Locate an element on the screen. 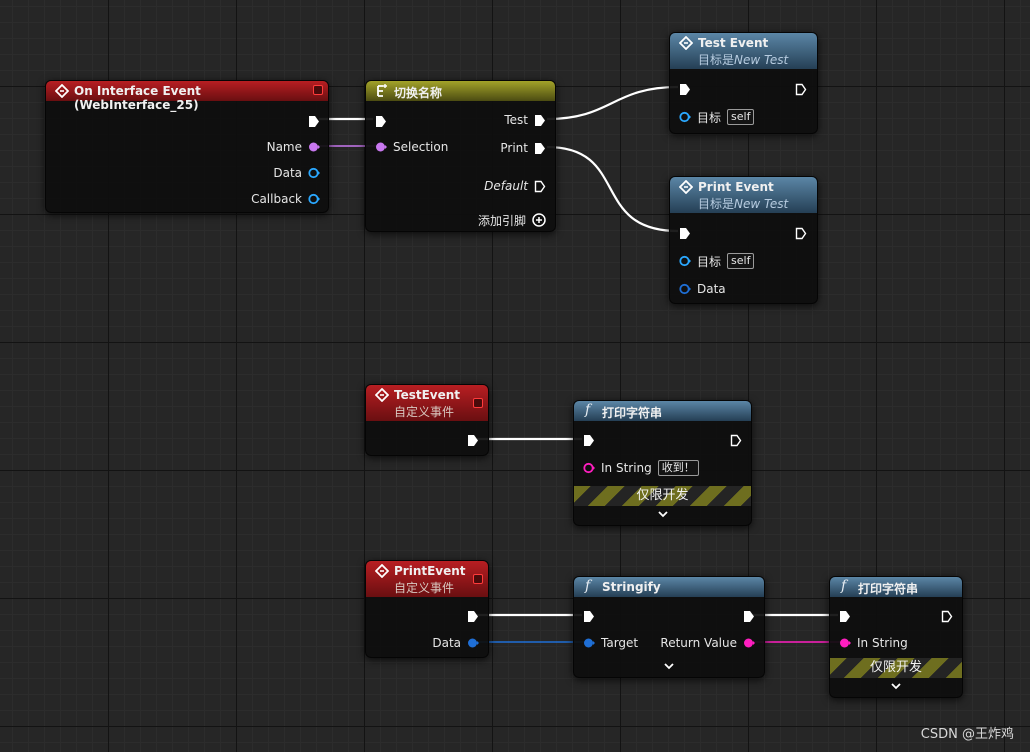 The height and width of the screenshot is (752, 1030). pin-label: Return Value is located at coordinates (698, 643).